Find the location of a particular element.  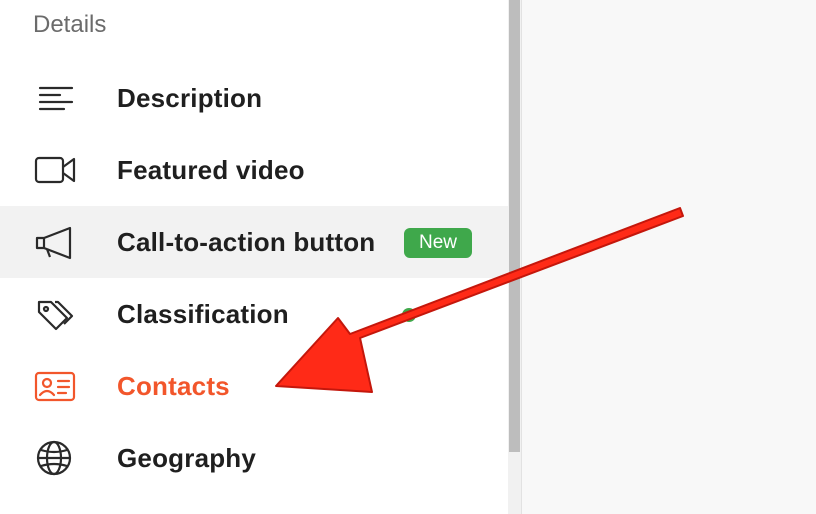

lines-icon is located at coordinates (55, 98).